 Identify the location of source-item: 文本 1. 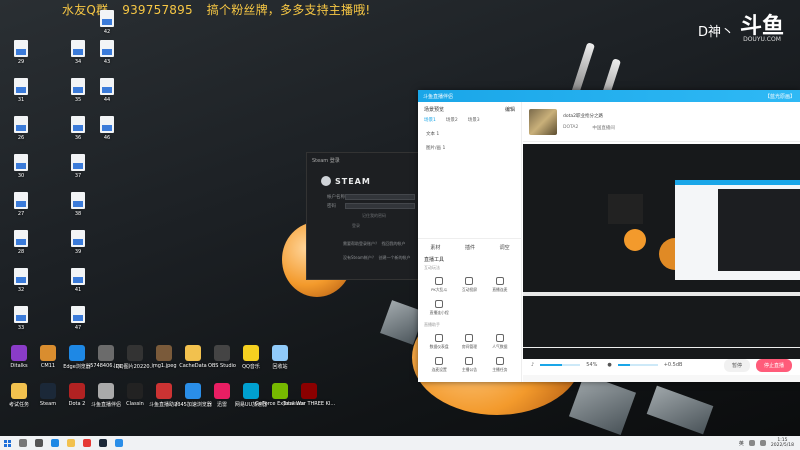
(469, 132).